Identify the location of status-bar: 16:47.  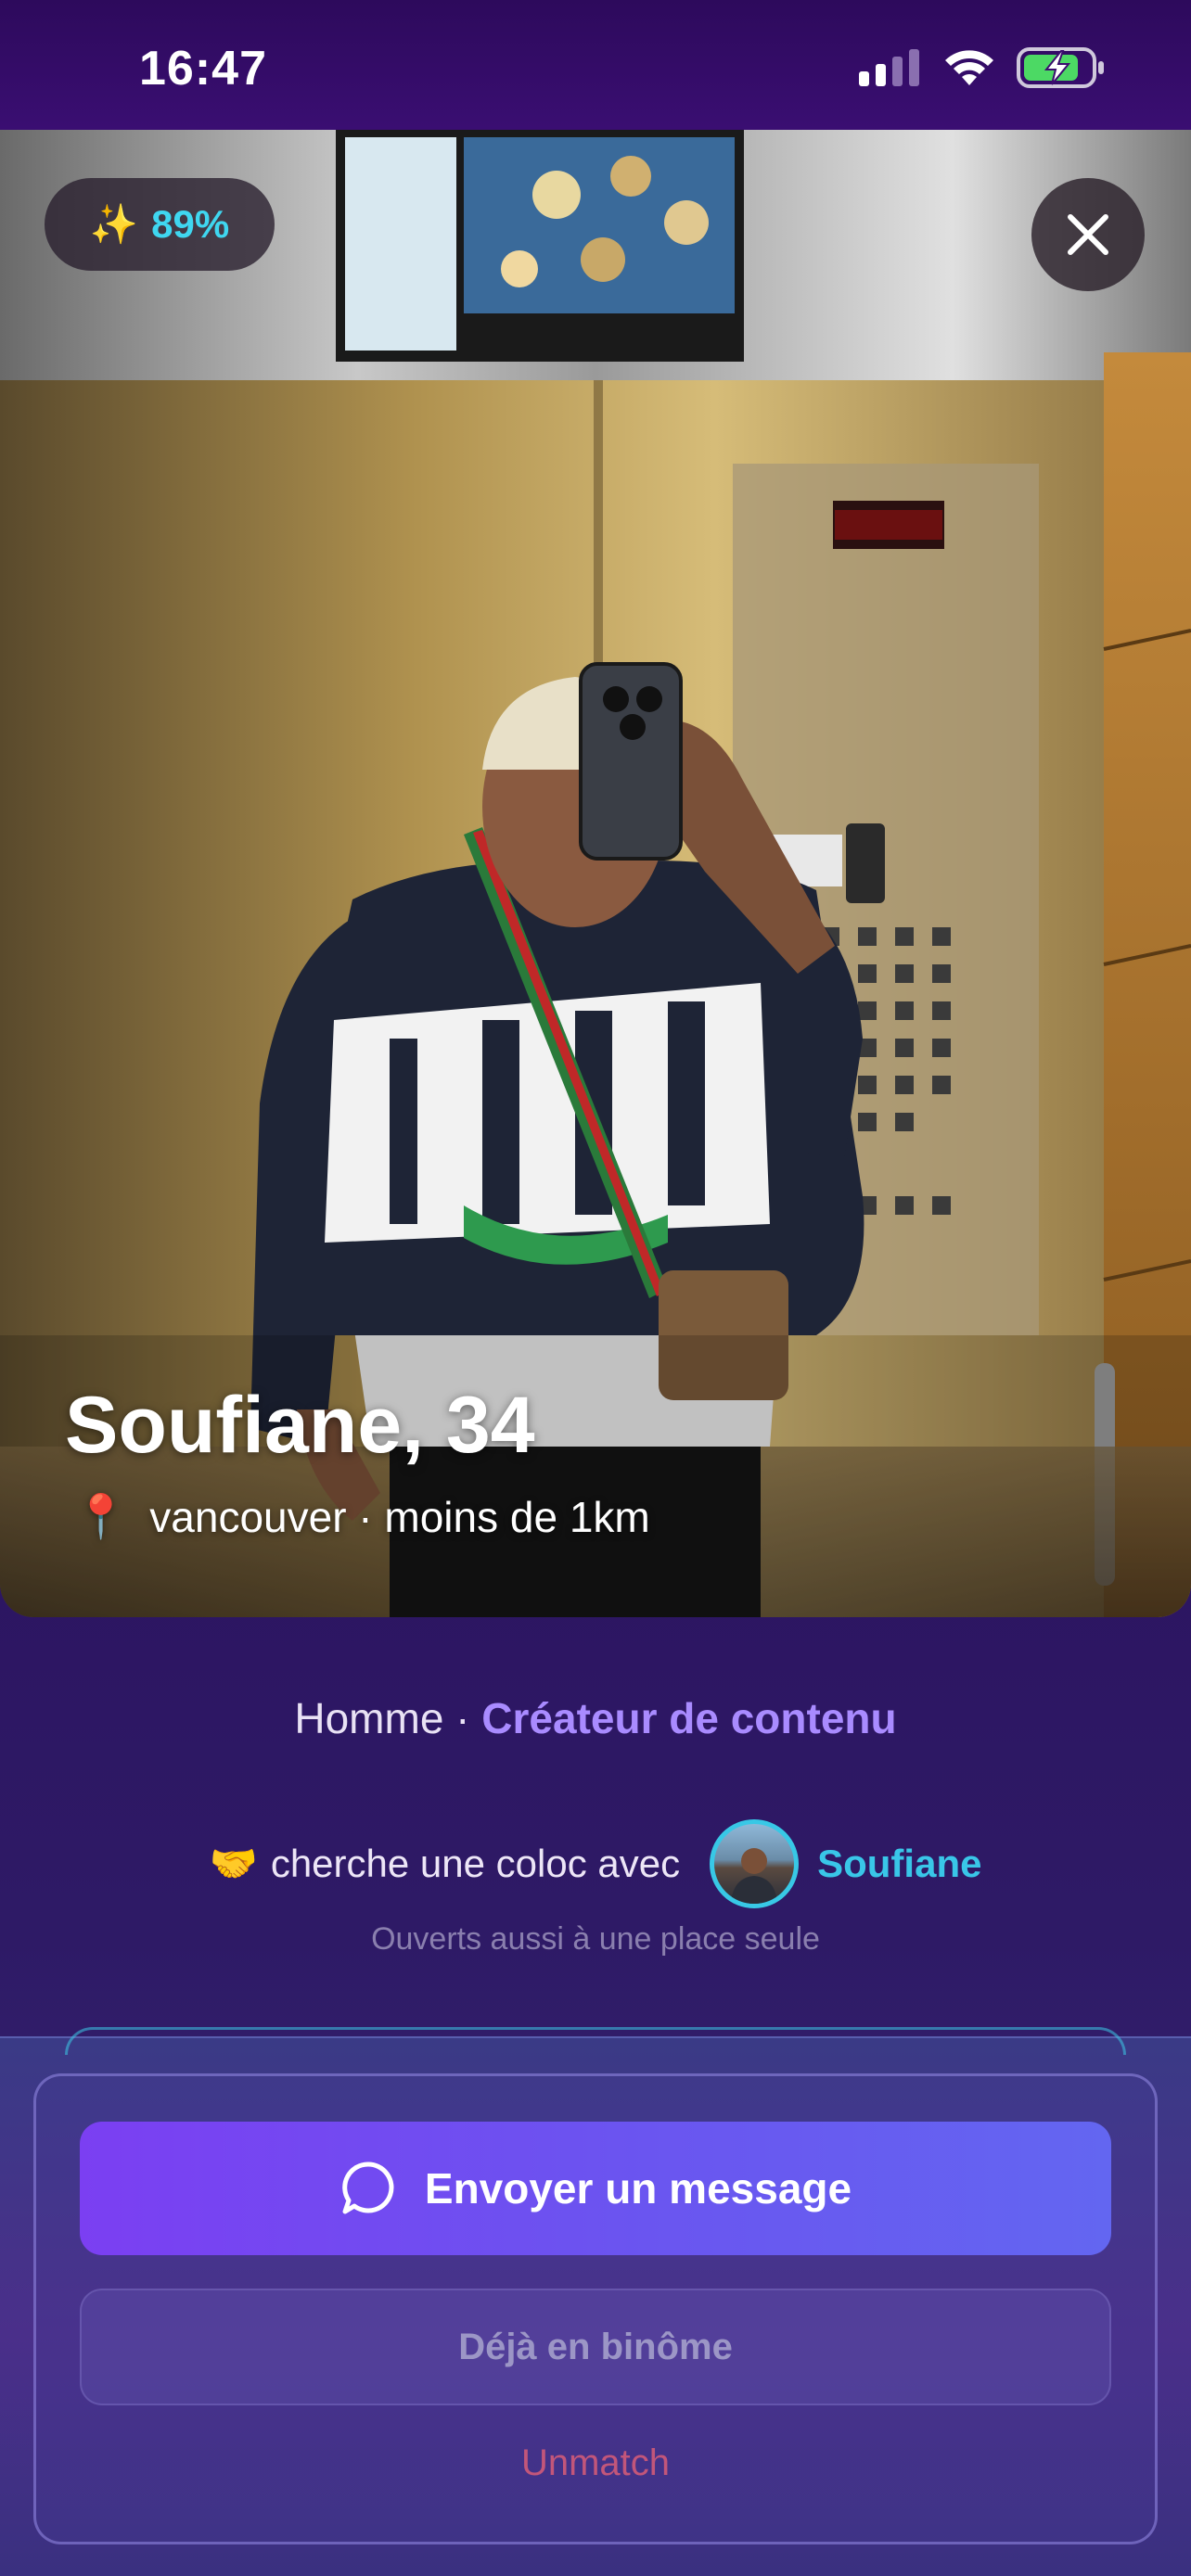
(595, 65).